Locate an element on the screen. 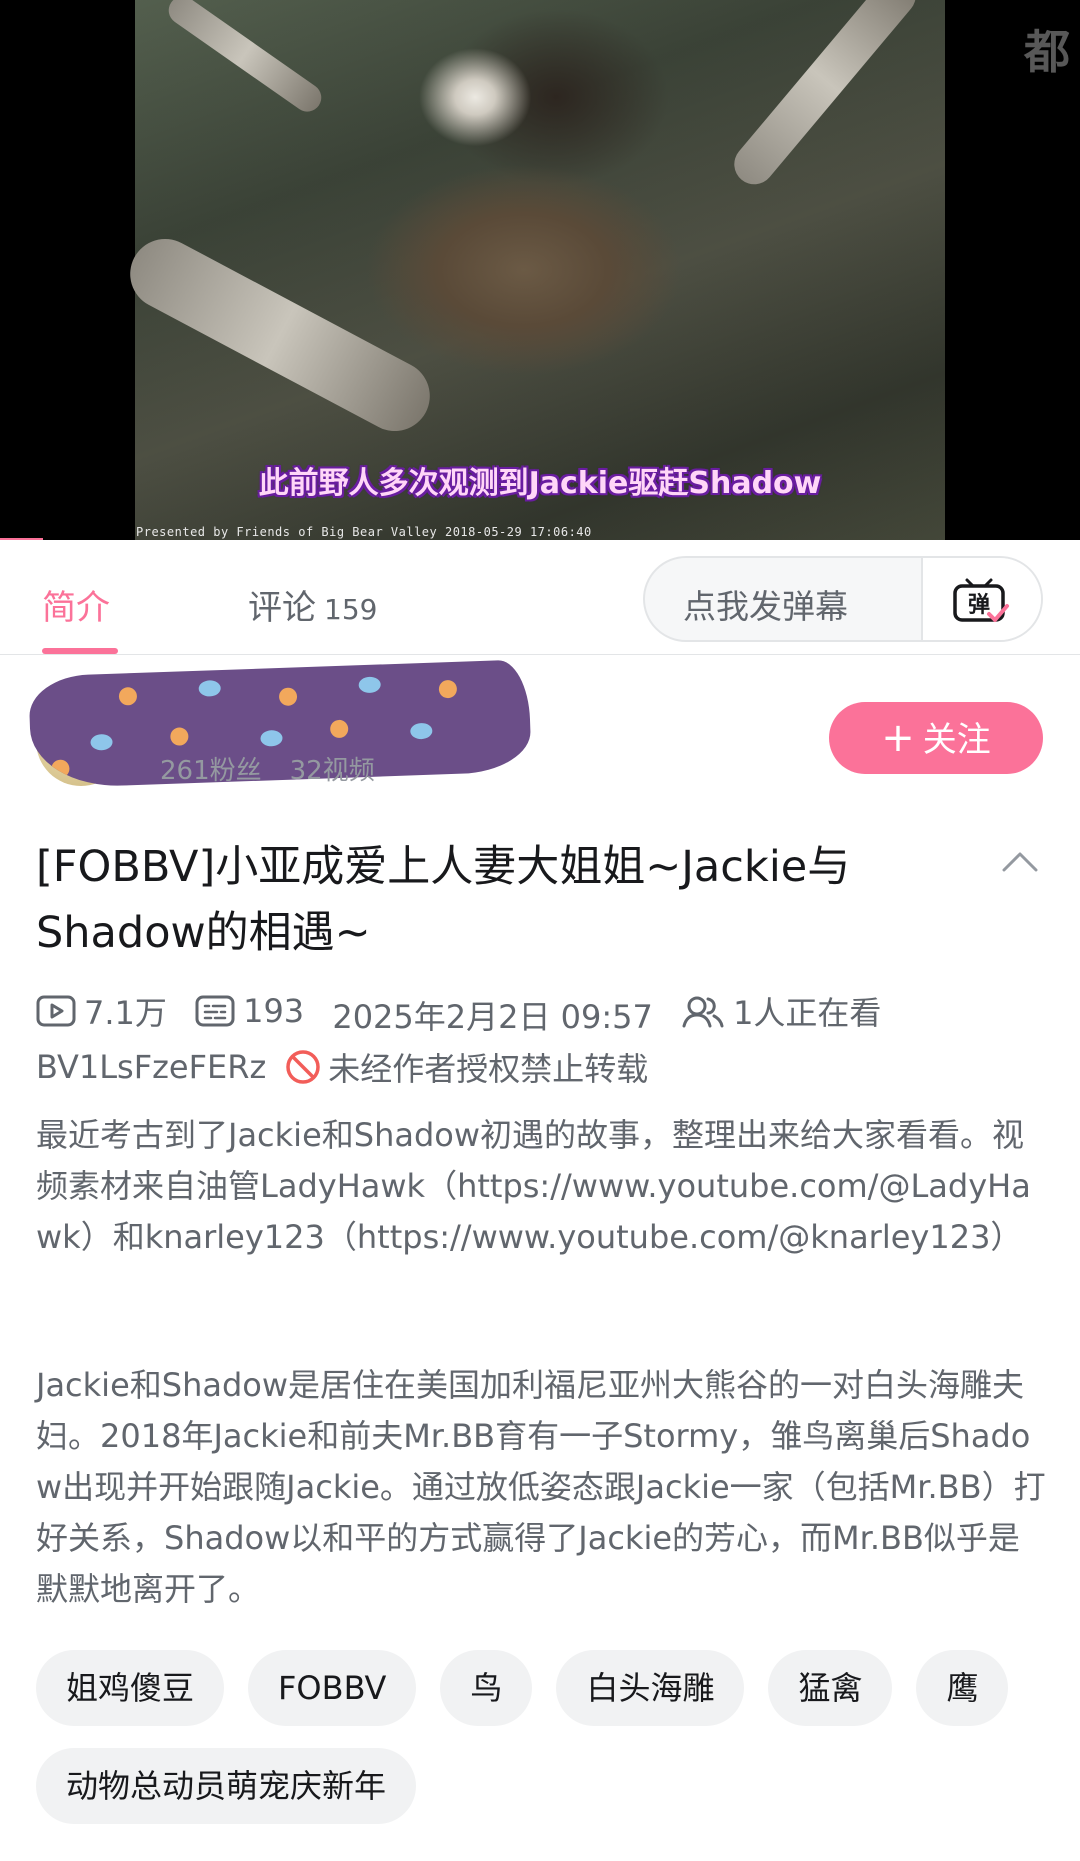  danmaku-input: 点我发弹幕 弹 is located at coordinates (843, 599).